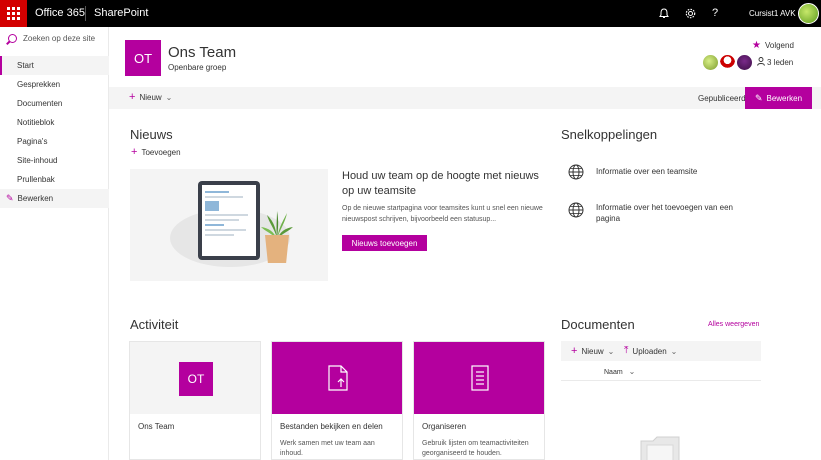 This screenshot has height=460, width=821. I want to click on suite-bar: Office 365 SharePoint ? Cursist1 AVK, so click(410, 13).